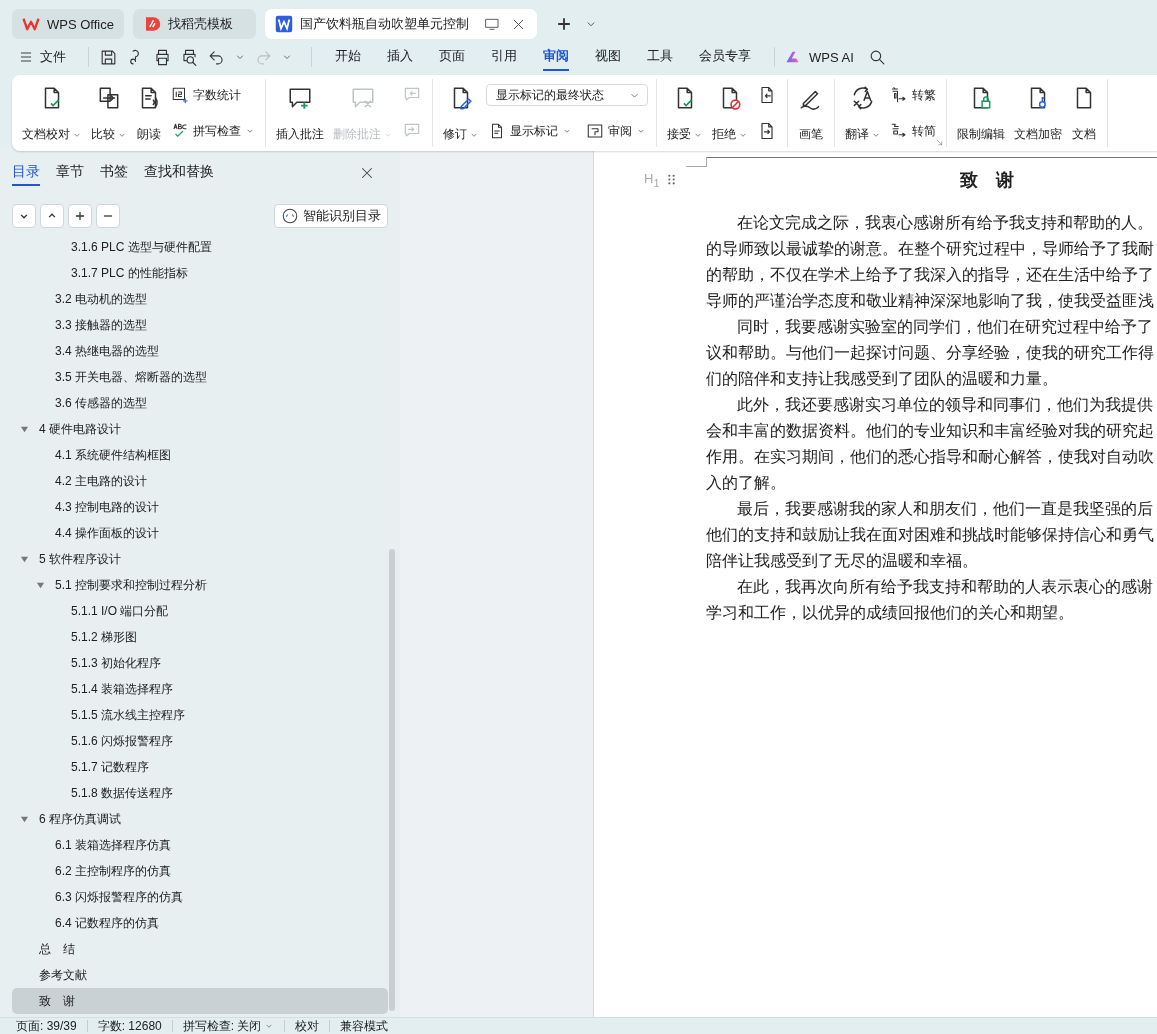 The width and height of the screenshot is (1157, 1034). I want to click on text-line: 会和丰富的数据资料。他们的专业知识和丰富经验对我的研究起, so click(930, 431).